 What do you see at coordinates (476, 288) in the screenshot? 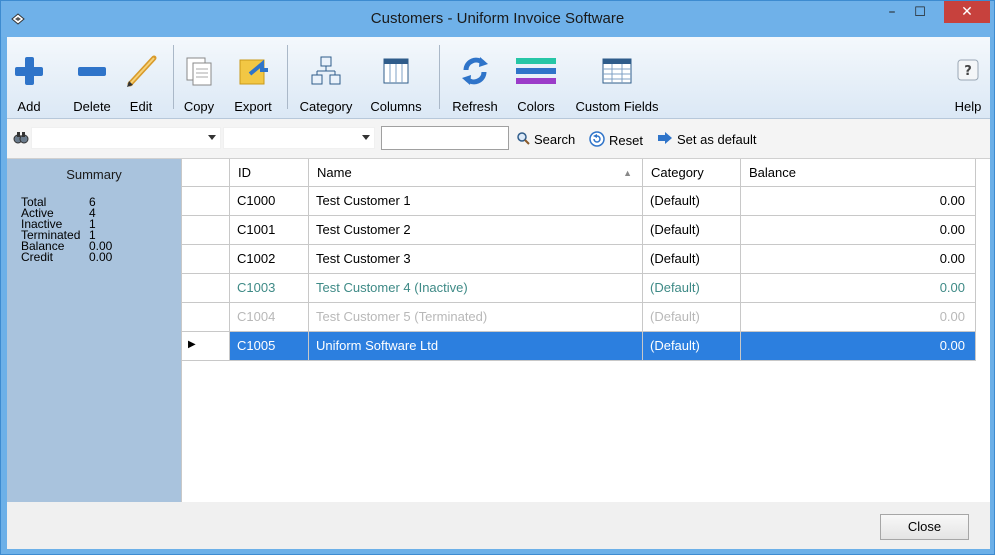
I see `cell-name: Test Customer 4 (Inactive)` at bounding box center [476, 288].